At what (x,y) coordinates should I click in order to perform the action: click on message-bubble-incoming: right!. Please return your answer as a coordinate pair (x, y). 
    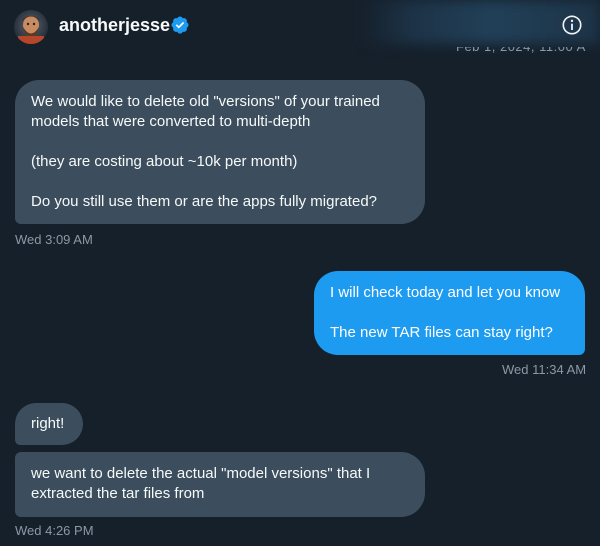
    Looking at the image, I should click on (49, 424).